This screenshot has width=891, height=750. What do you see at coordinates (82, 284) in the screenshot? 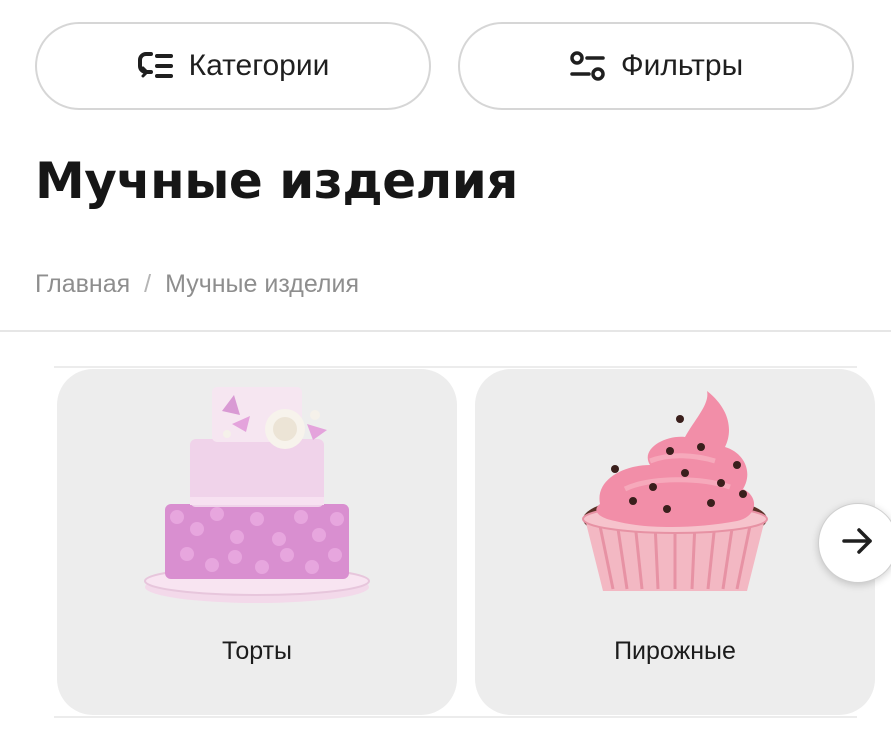
I see `breadcrumb-home-link: Главная` at bounding box center [82, 284].